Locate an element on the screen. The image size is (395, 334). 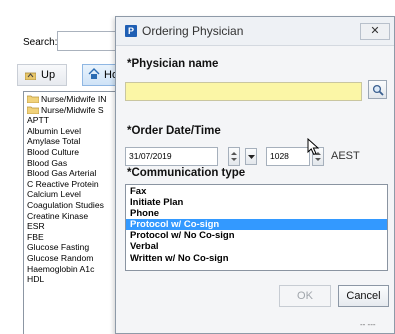
physician-name-label: *Physician name is located at coordinates (173, 64).